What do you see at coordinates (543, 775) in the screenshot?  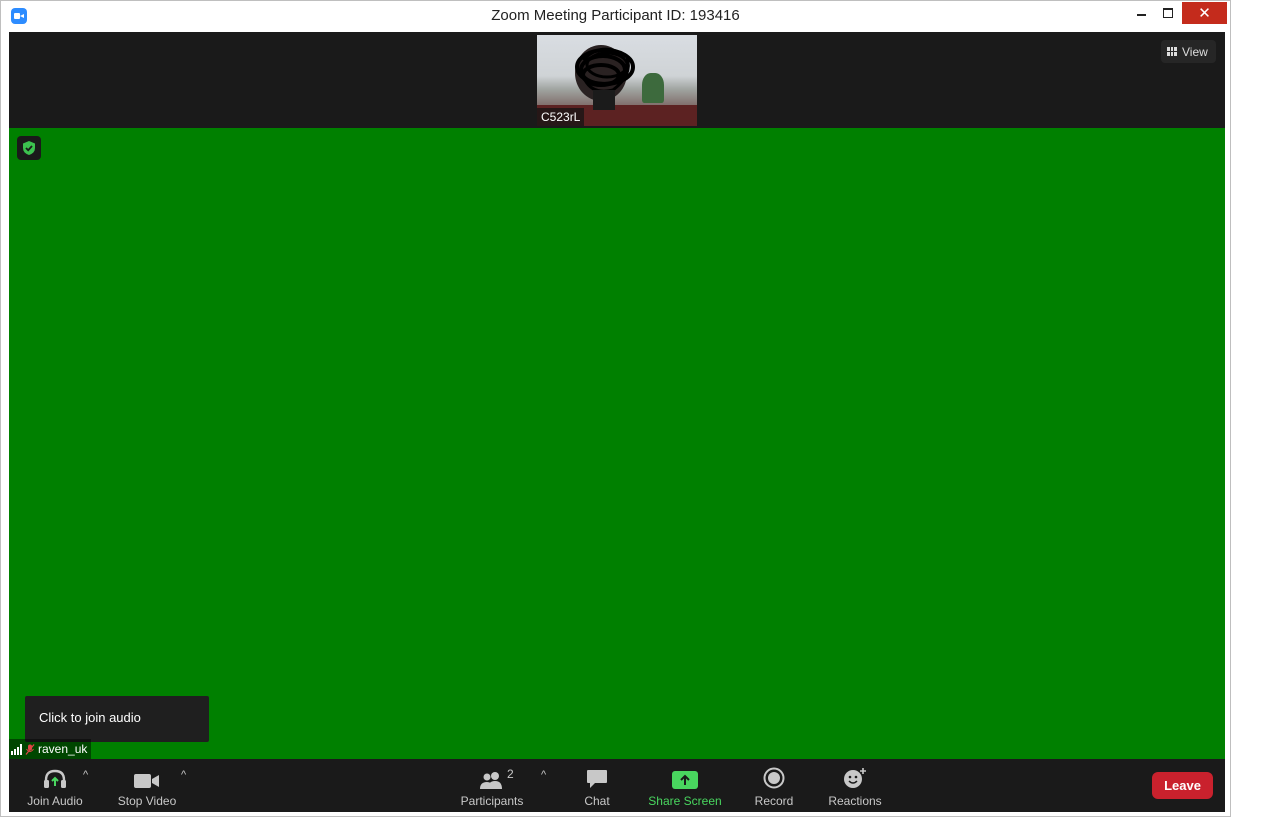 I see `participants-options-caret: ^` at bounding box center [543, 775].